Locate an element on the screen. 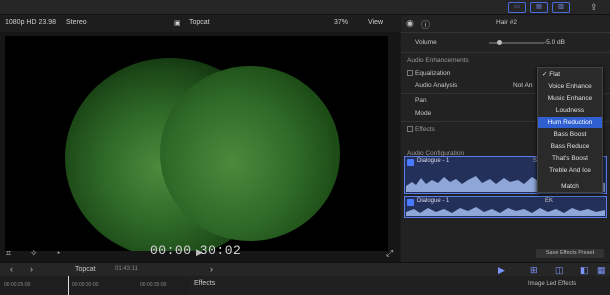 Image resolution: width=610 pixels, height=295 pixels. menu-item-loudness: Loudness is located at coordinates (570, 110).